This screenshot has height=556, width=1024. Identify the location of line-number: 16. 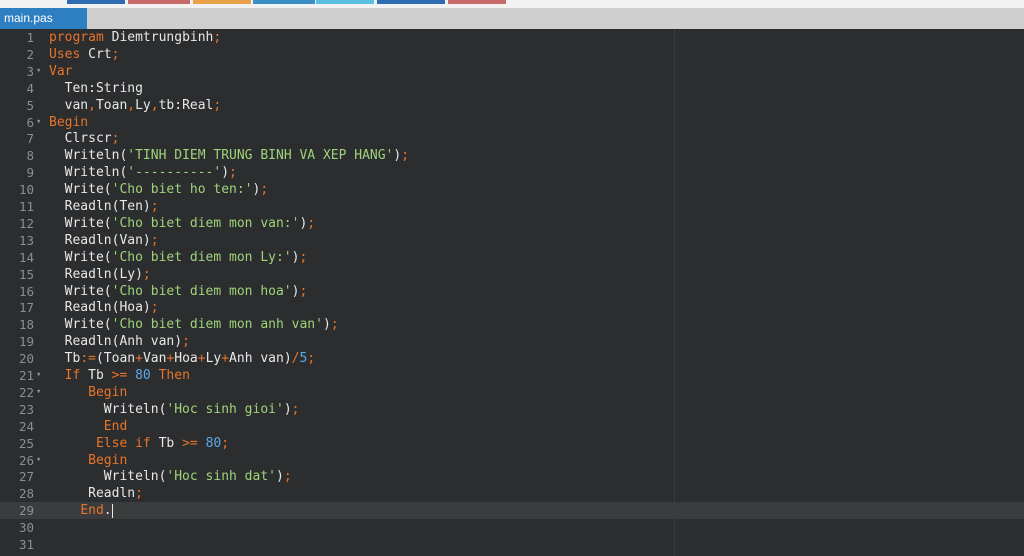
(26, 291).